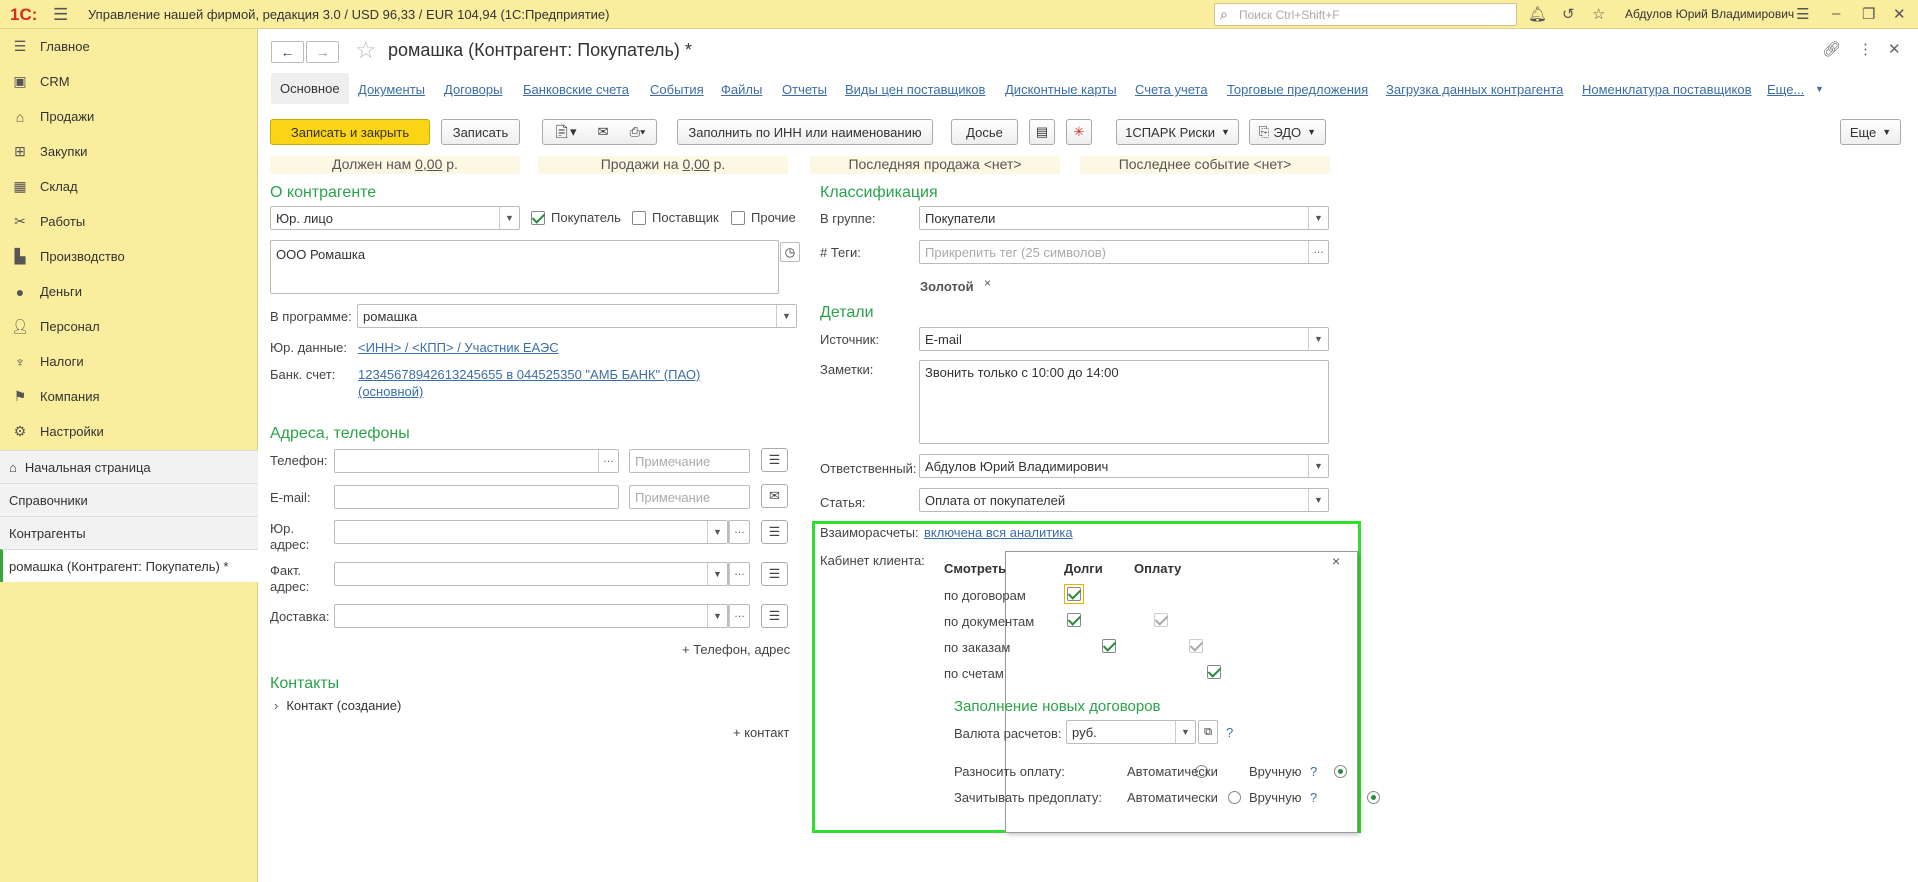 The height and width of the screenshot is (882, 1918). Describe the element at coordinates (129, 326) in the screenshot. I see `sidebar-item-personnel: 👤︎ Персонал` at that location.